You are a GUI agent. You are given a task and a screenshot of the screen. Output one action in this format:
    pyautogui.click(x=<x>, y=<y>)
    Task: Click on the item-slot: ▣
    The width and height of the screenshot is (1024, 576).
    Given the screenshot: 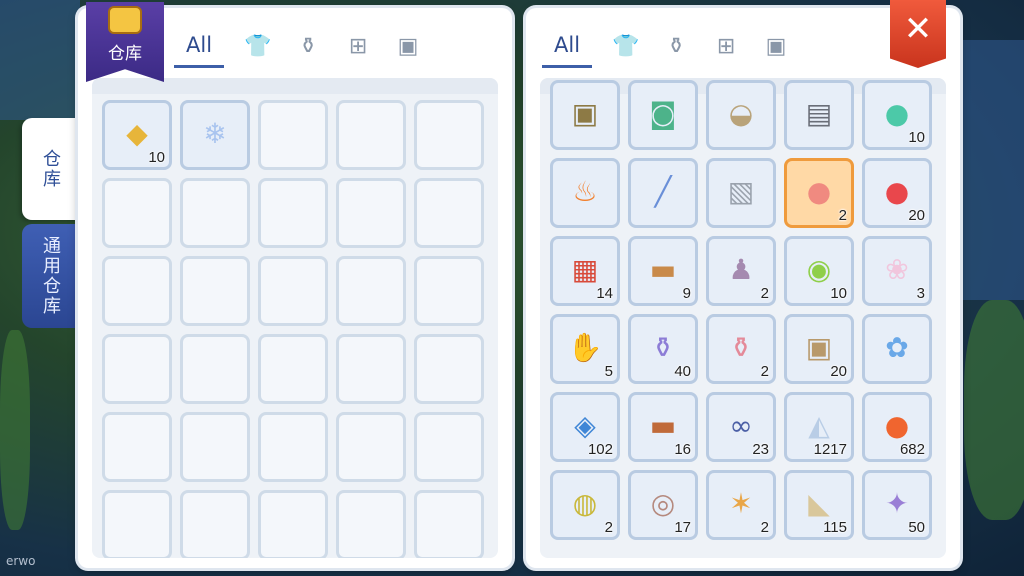 What is the action you would take?
    pyautogui.click(x=585, y=115)
    